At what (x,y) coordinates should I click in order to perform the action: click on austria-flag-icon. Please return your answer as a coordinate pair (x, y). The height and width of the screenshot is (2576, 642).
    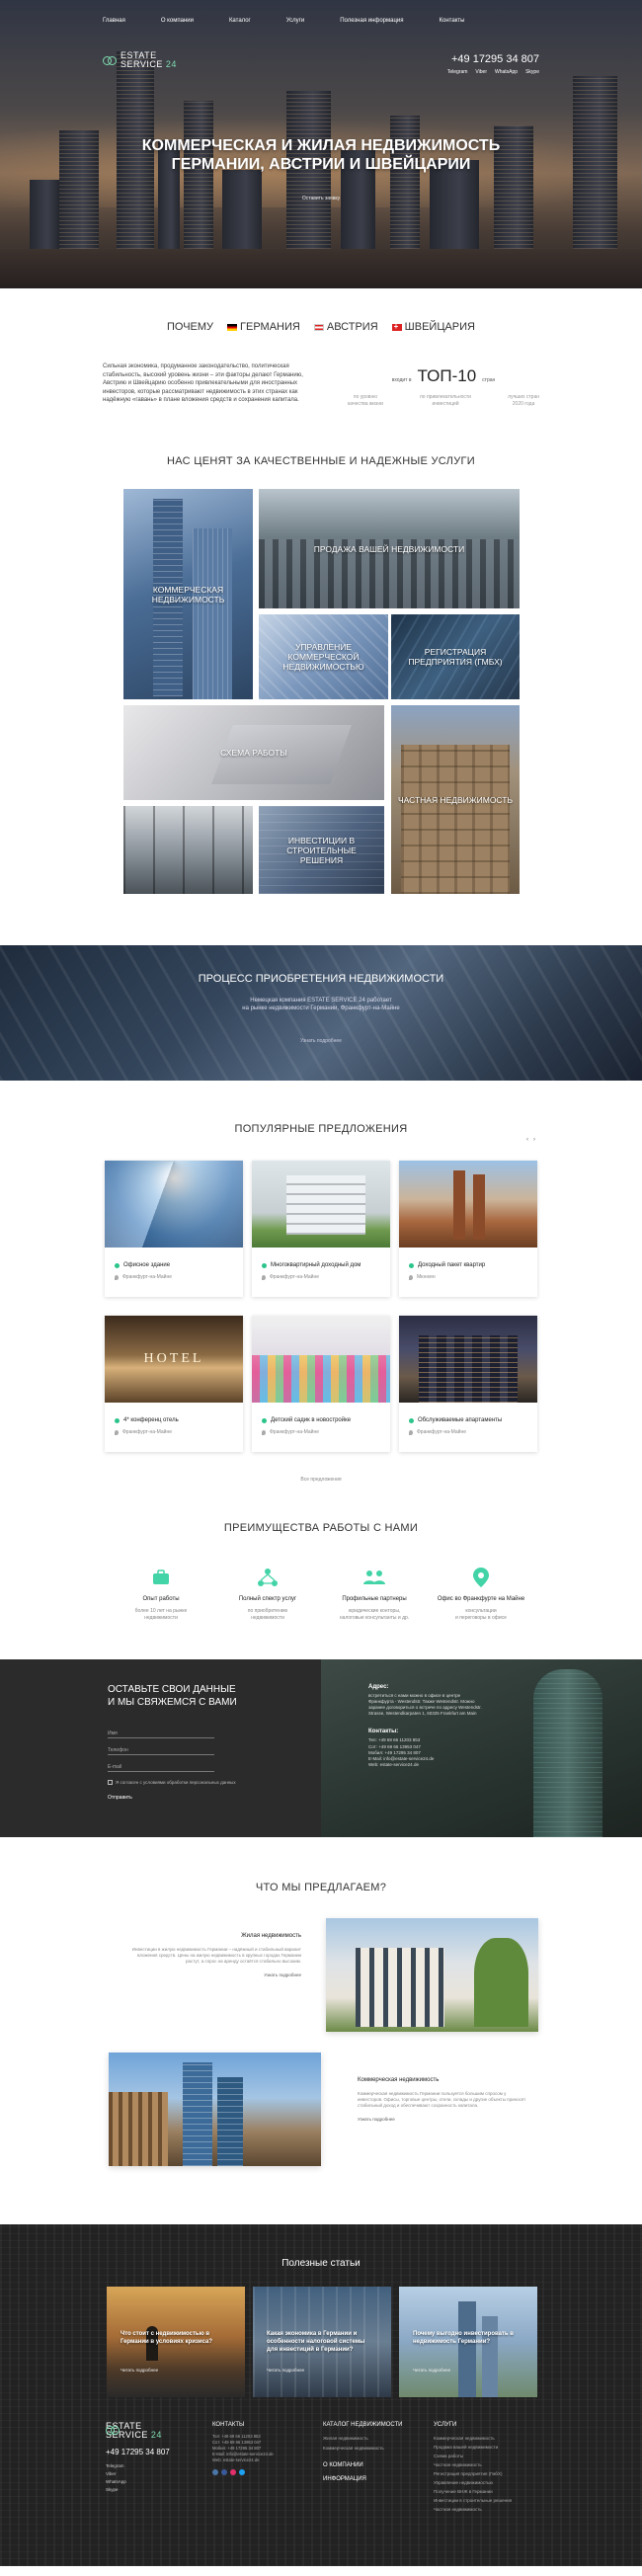
    Looking at the image, I should click on (318, 327).